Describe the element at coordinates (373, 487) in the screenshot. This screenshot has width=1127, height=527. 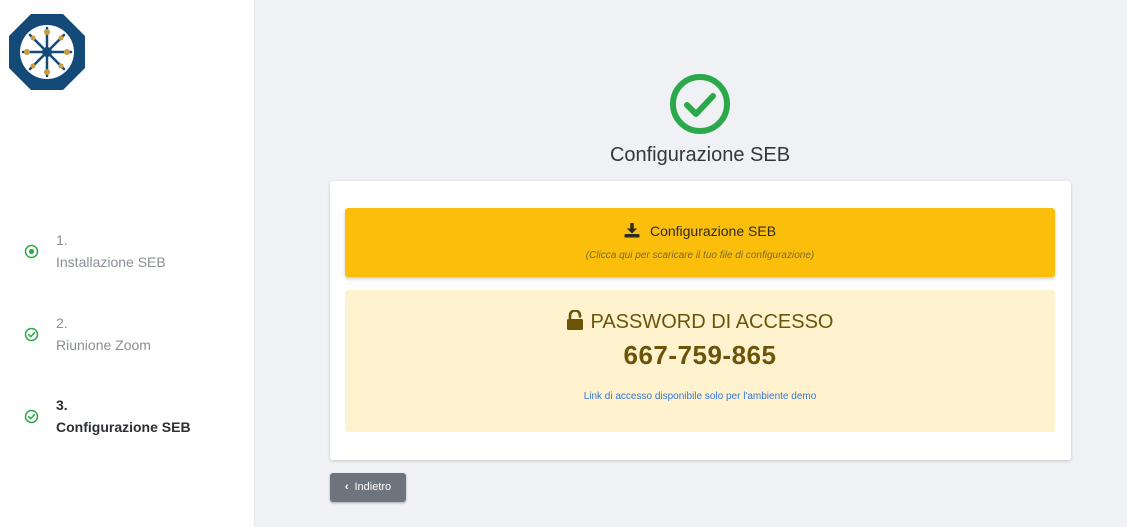
I see `back-button-label: Indietro` at that location.